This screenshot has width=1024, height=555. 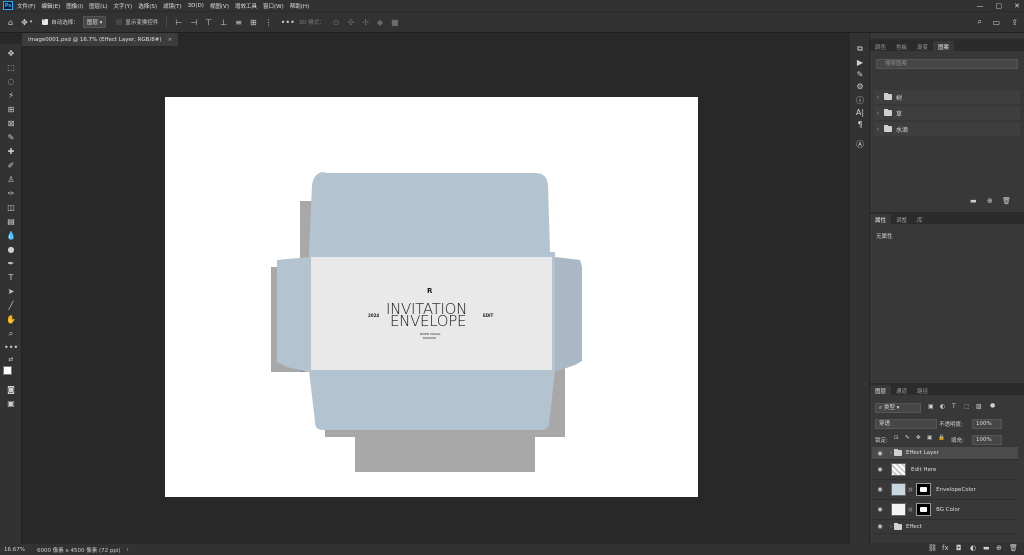 What do you see at coordinates (11, 194) in the screenshot?
I see `history-brush-tool-icon: ✑` at bounding box center [11, 194].